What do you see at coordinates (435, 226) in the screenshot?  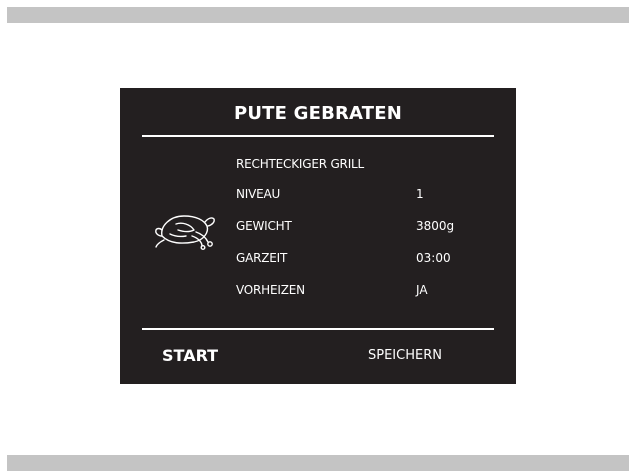 I see `param-value: 3800g` at bounding box center [435, 226].